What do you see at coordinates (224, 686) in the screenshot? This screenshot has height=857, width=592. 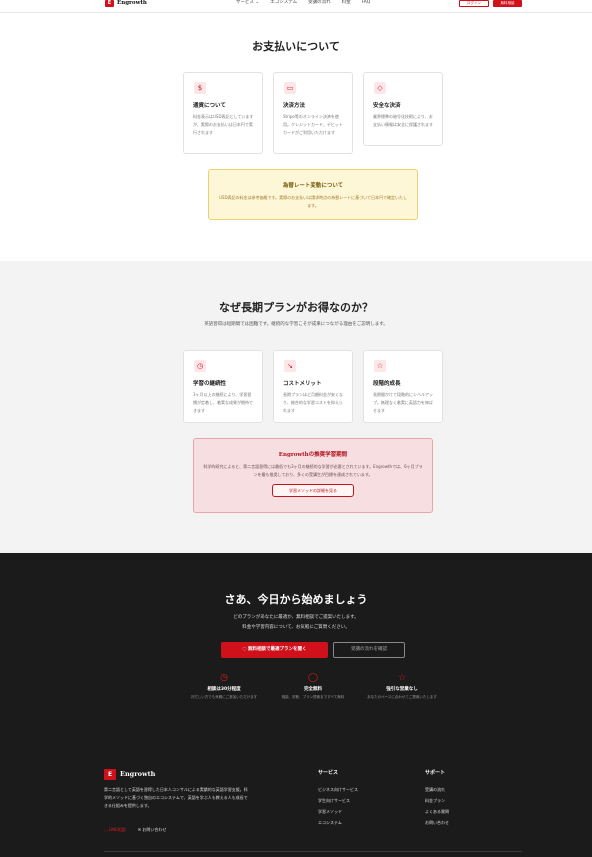 I see `feature-30min: ◷ 相談は30分程度 お忙しい方でも気軽にご参加いただけます` at bounding box center [224, 686].